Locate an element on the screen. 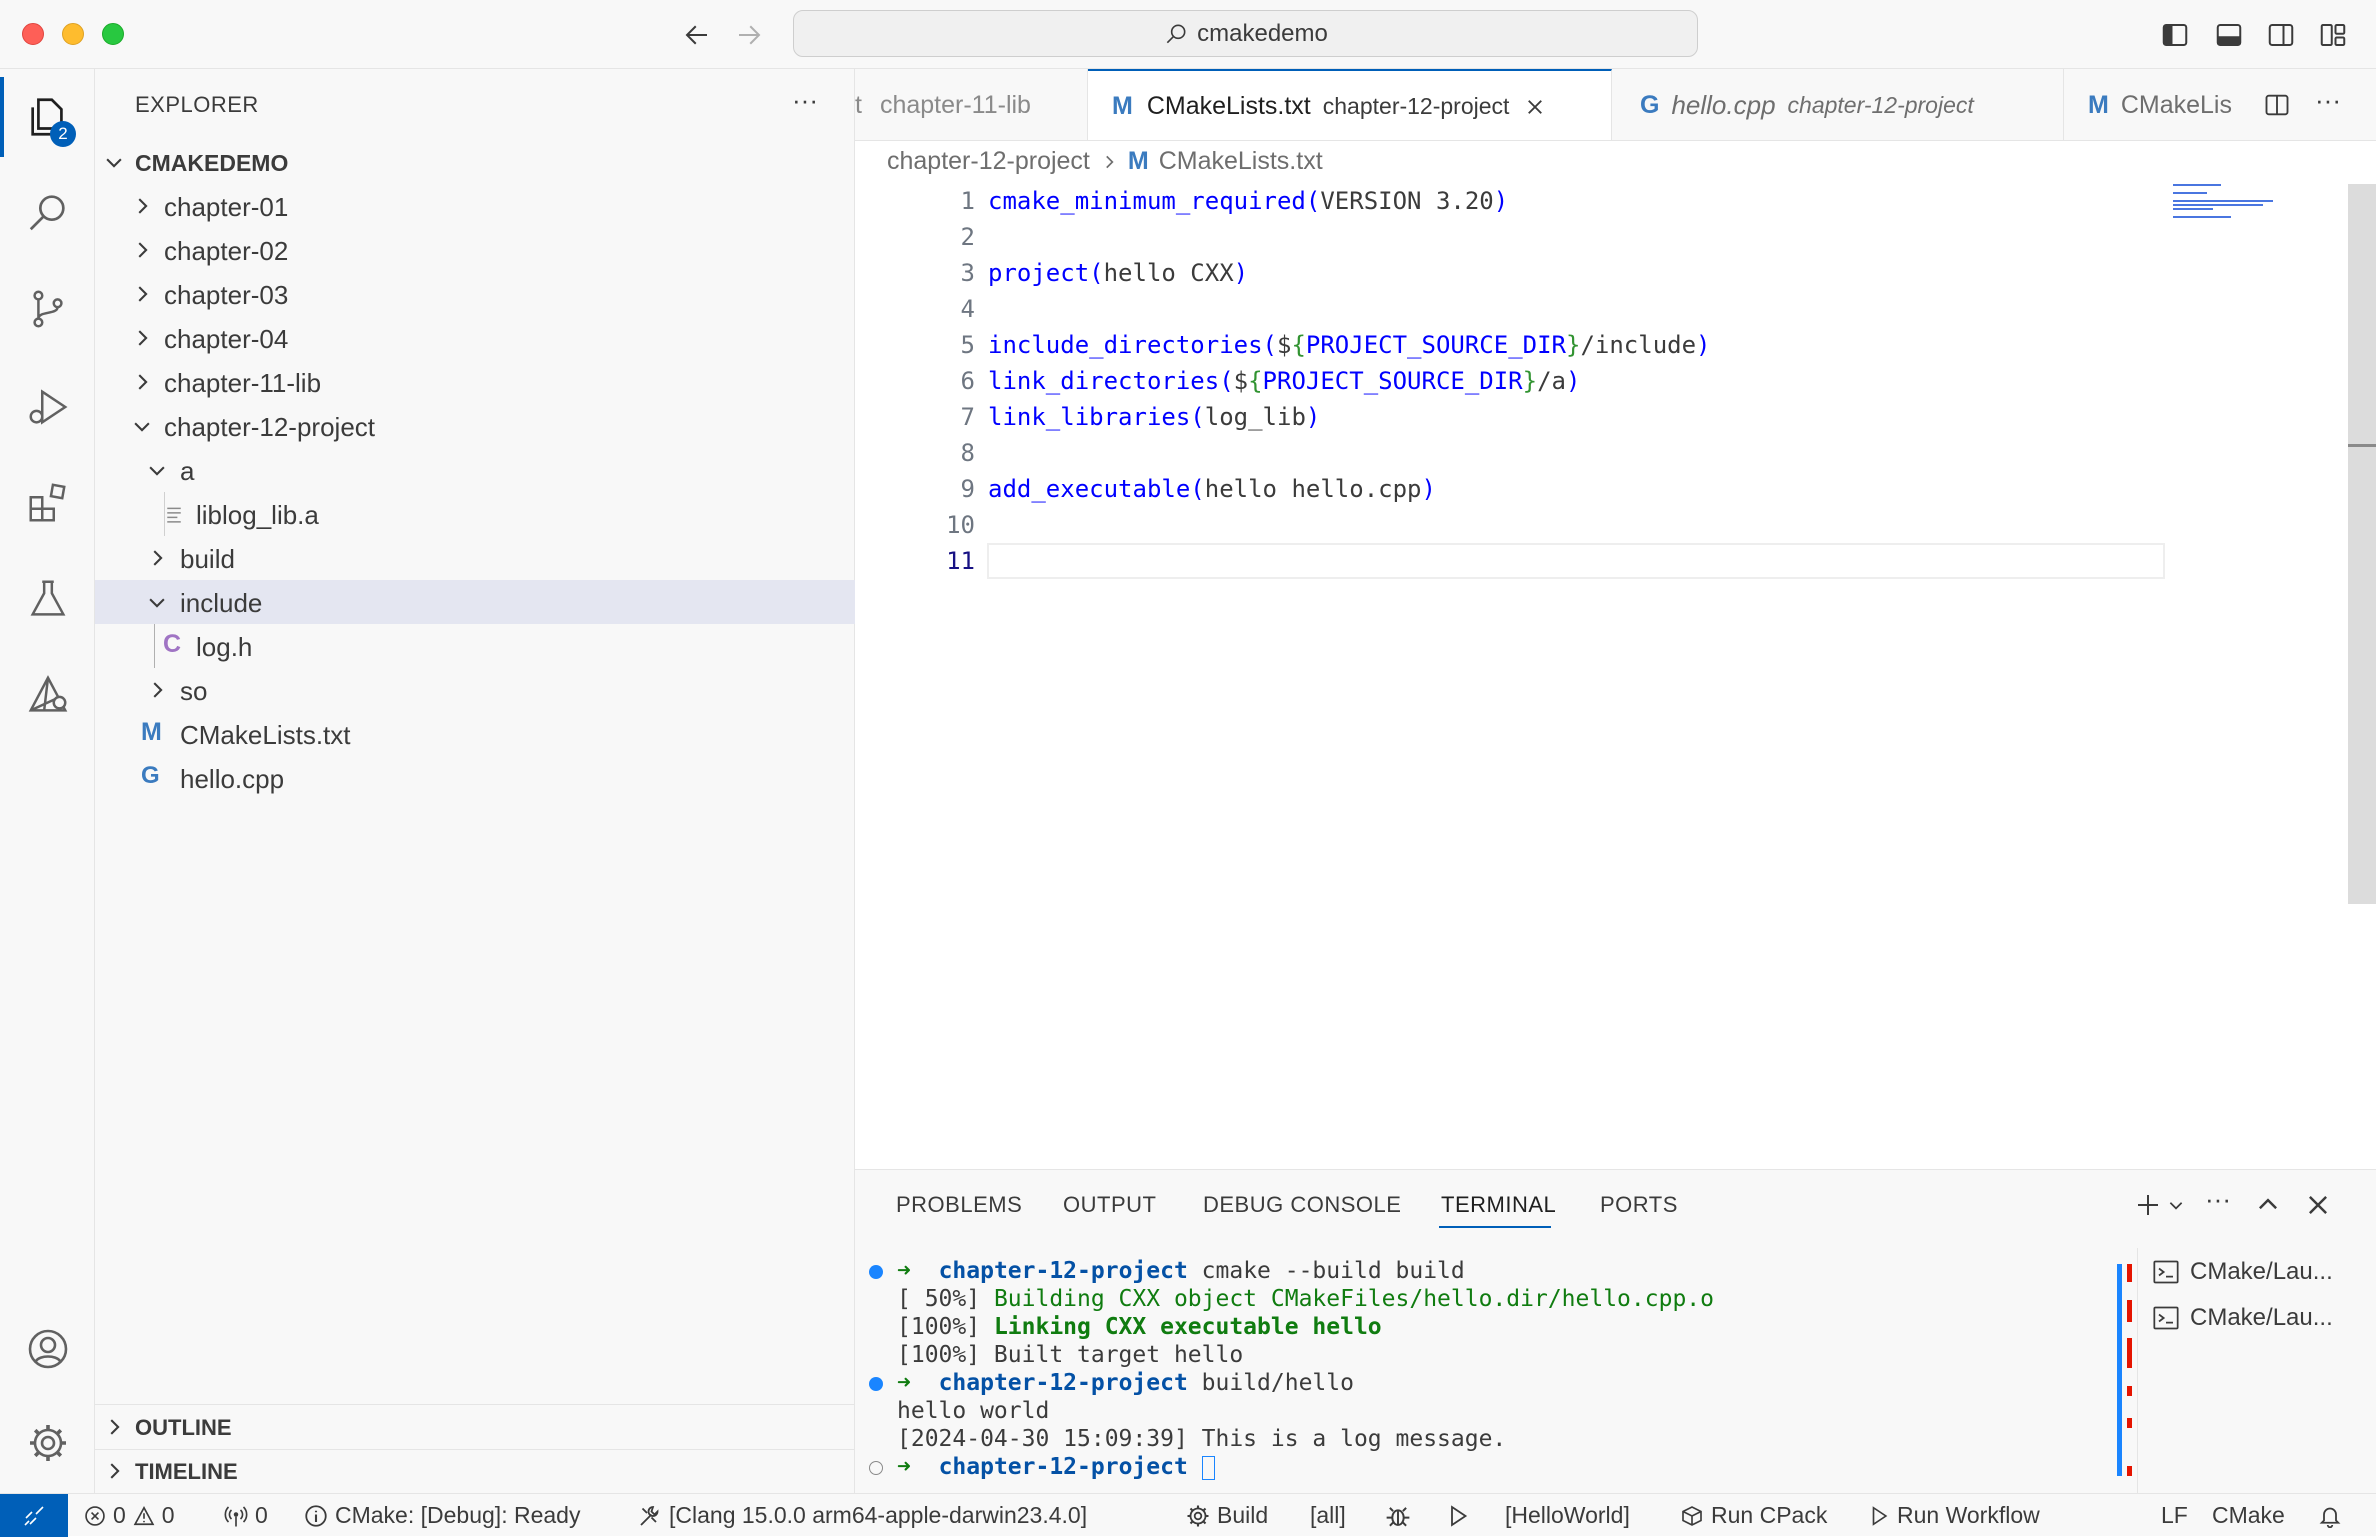 The image size is (2376, 1537). timeline-section: TIMELINE is located at coordinates (475, 1471).